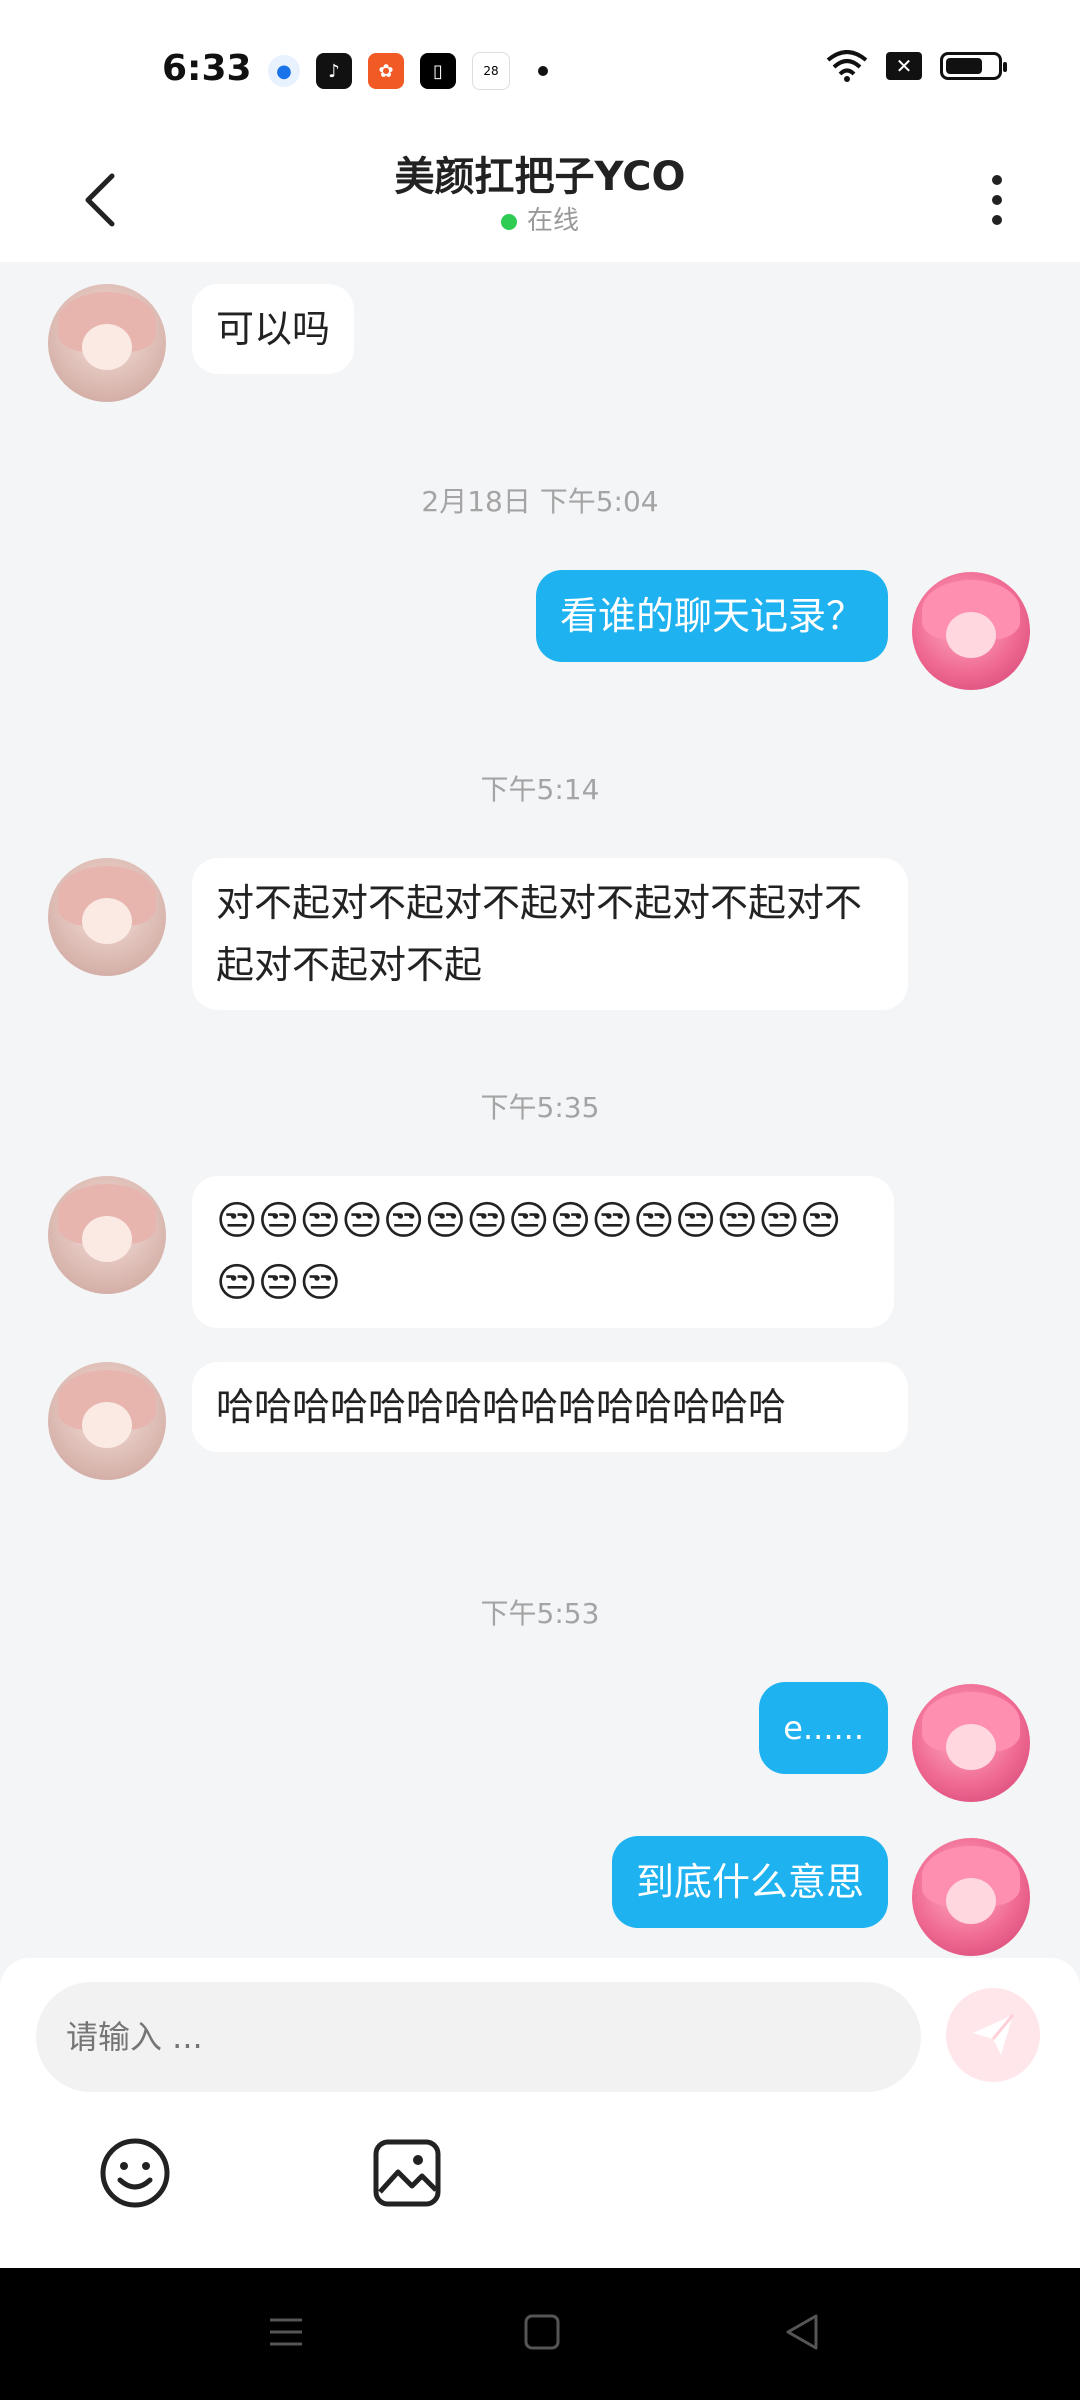  I want to click on tiktok-icon: ♪, so click(334, 71).